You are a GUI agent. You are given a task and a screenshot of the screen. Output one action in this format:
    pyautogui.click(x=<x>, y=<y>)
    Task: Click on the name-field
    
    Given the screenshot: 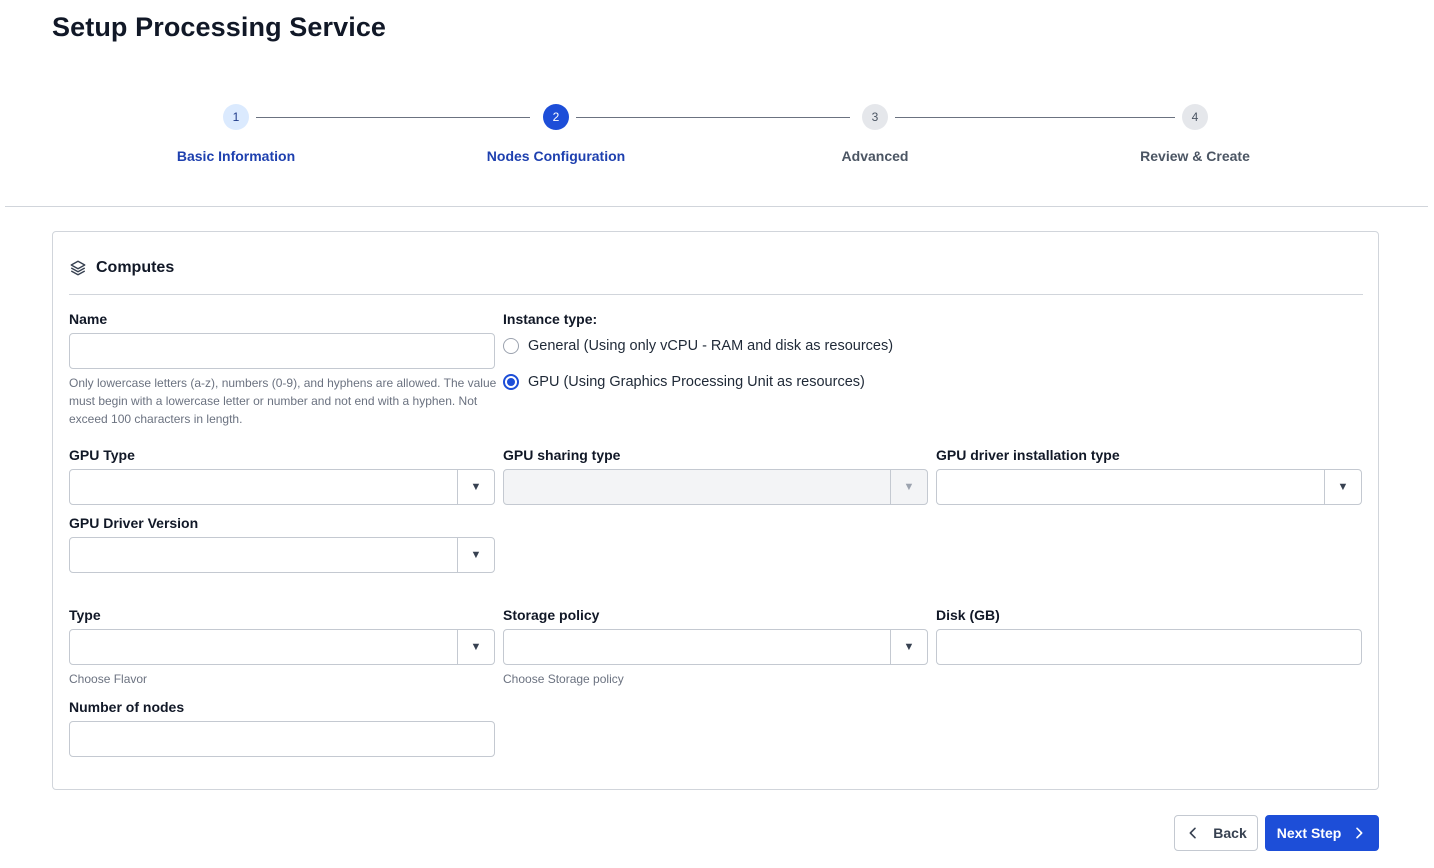 What is the action you would take?
    pyautogui.click(x=282, y=351)
    